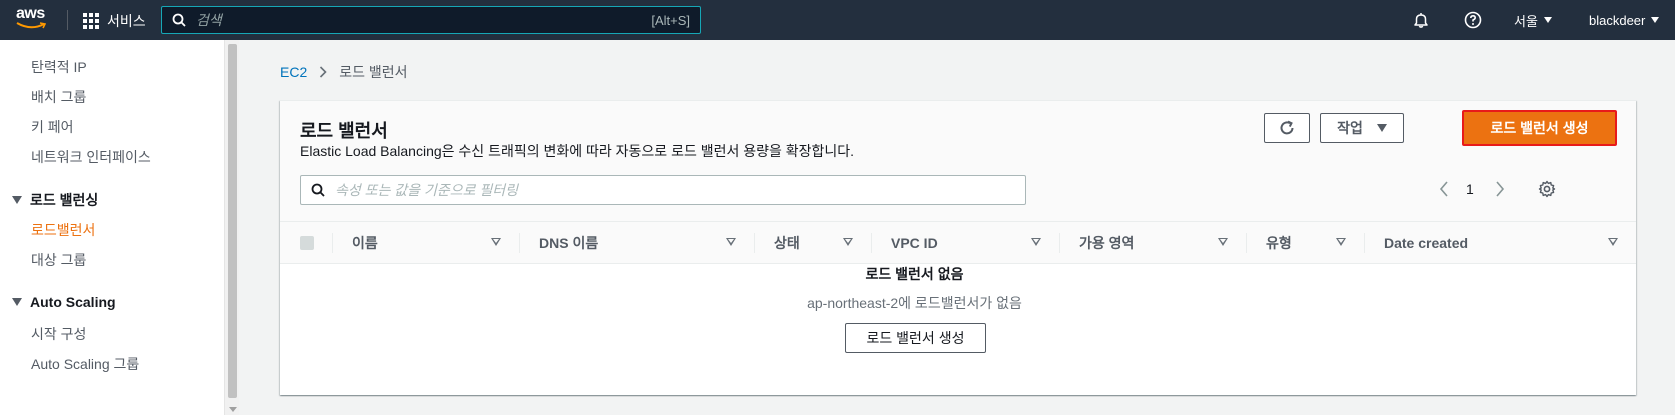  What do you see at coordinates (365, 243) in the screenshot?
I see `column-header-name: 이름` at bounding box center [365, 243].